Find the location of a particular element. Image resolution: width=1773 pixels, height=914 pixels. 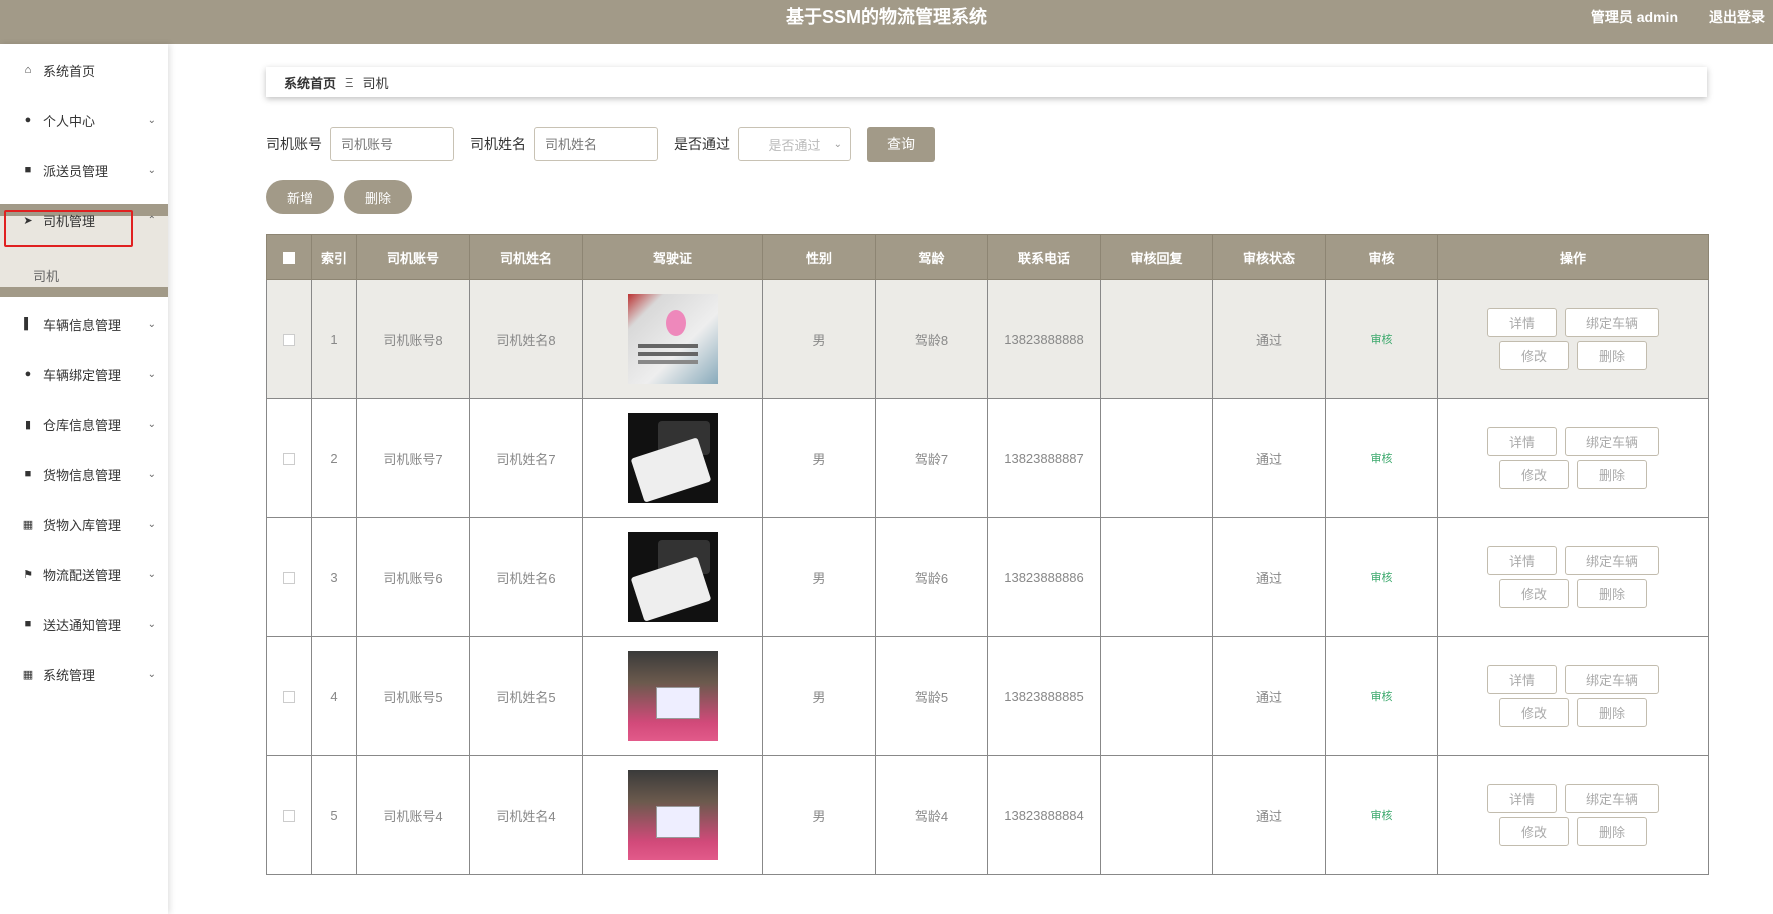

sidebar-item-label: 送达通知管理 is located at coordinates (82, 625).